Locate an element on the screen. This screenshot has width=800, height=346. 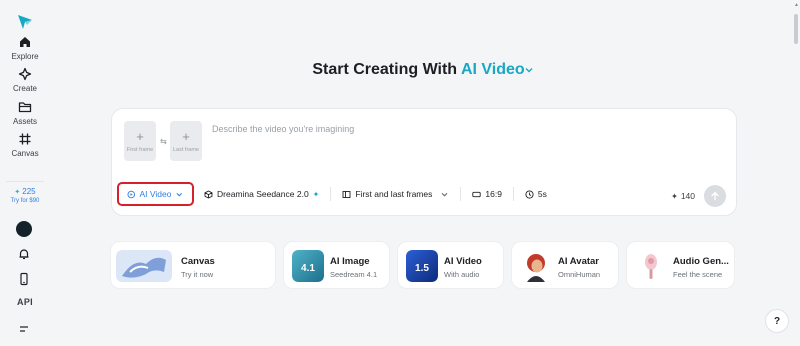
card-title: AI Avatar is located at coordinates (579, 261).